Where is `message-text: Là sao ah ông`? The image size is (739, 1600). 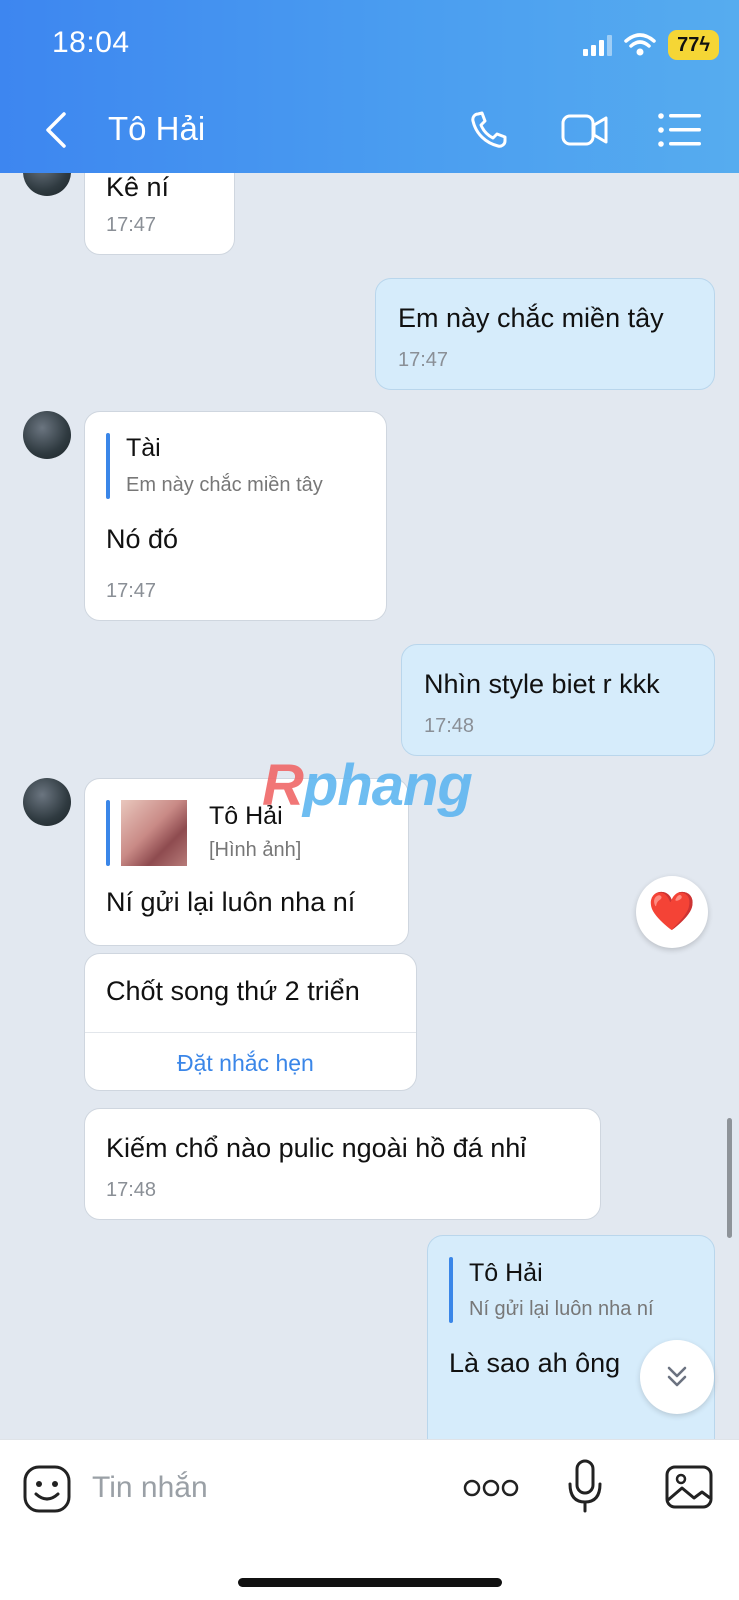 message-text: Là sao ah ông is located at coordinates (535, 1363).